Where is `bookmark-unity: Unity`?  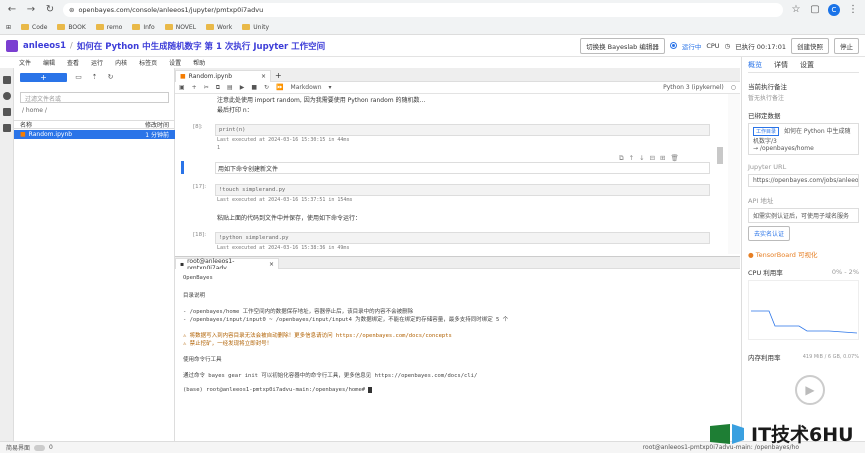 bookmark-unity: Unity is located at coordinates (255, 27).